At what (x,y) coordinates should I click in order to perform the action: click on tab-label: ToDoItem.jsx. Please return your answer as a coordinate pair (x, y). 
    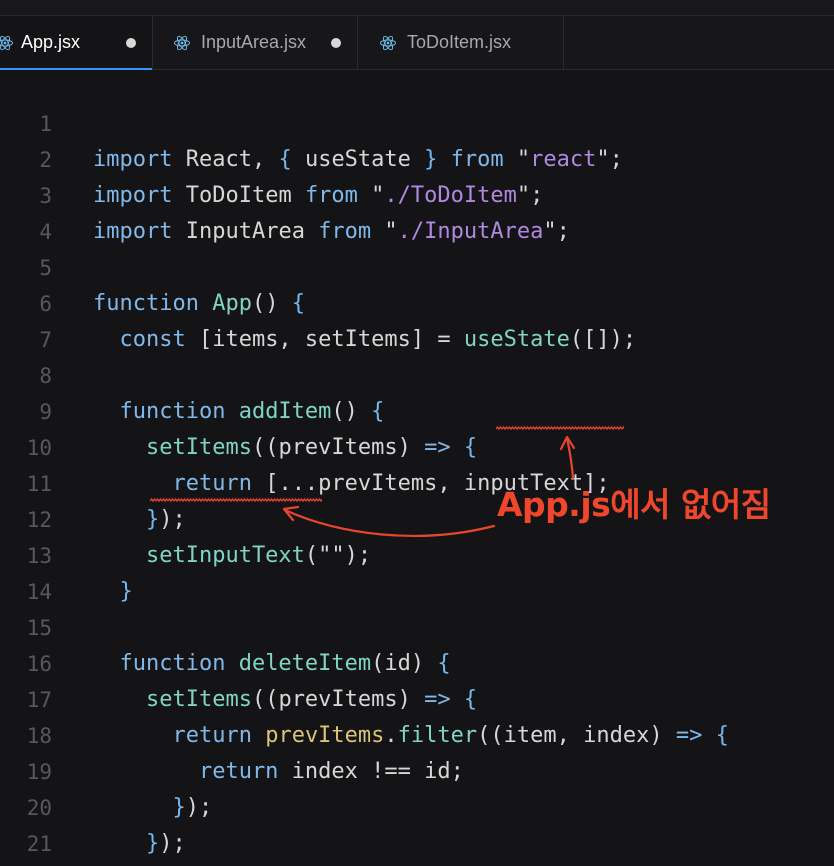
    Looking at the image, I should click on (459, 42).